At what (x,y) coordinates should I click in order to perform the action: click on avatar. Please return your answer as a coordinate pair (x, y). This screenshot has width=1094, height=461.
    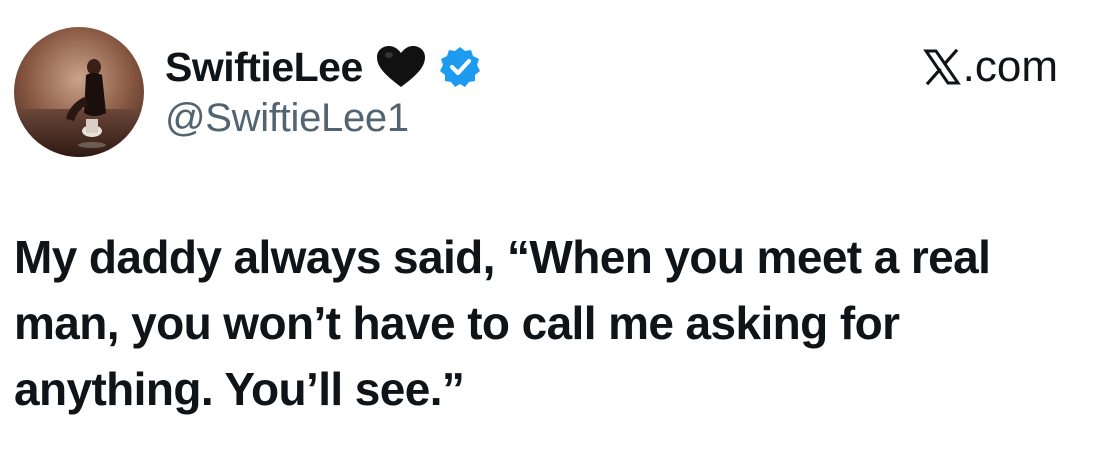
    Looking at the image, I should click on (79, 92).